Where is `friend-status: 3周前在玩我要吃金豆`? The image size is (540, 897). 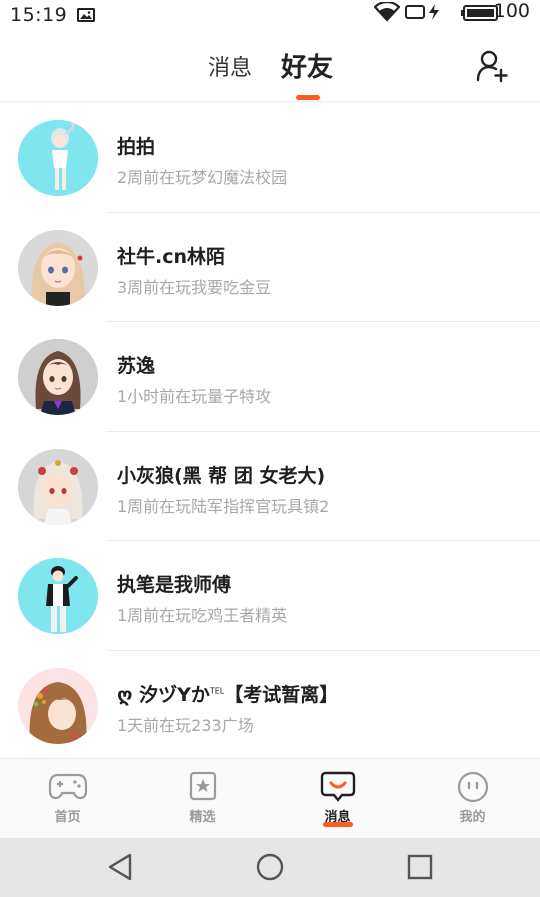
friend-status: 3周前在玩我要吃金豆 is located at coordinates (194, 287).